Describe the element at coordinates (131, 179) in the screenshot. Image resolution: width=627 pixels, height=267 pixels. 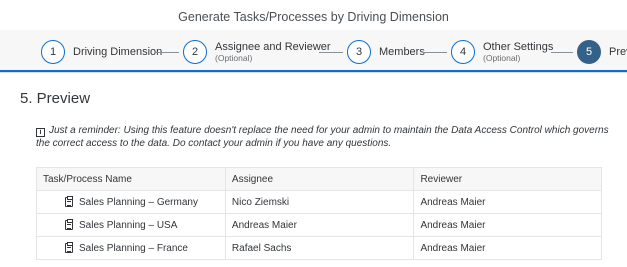
I see `column-header-task-name: Task/Process Name` at that location.